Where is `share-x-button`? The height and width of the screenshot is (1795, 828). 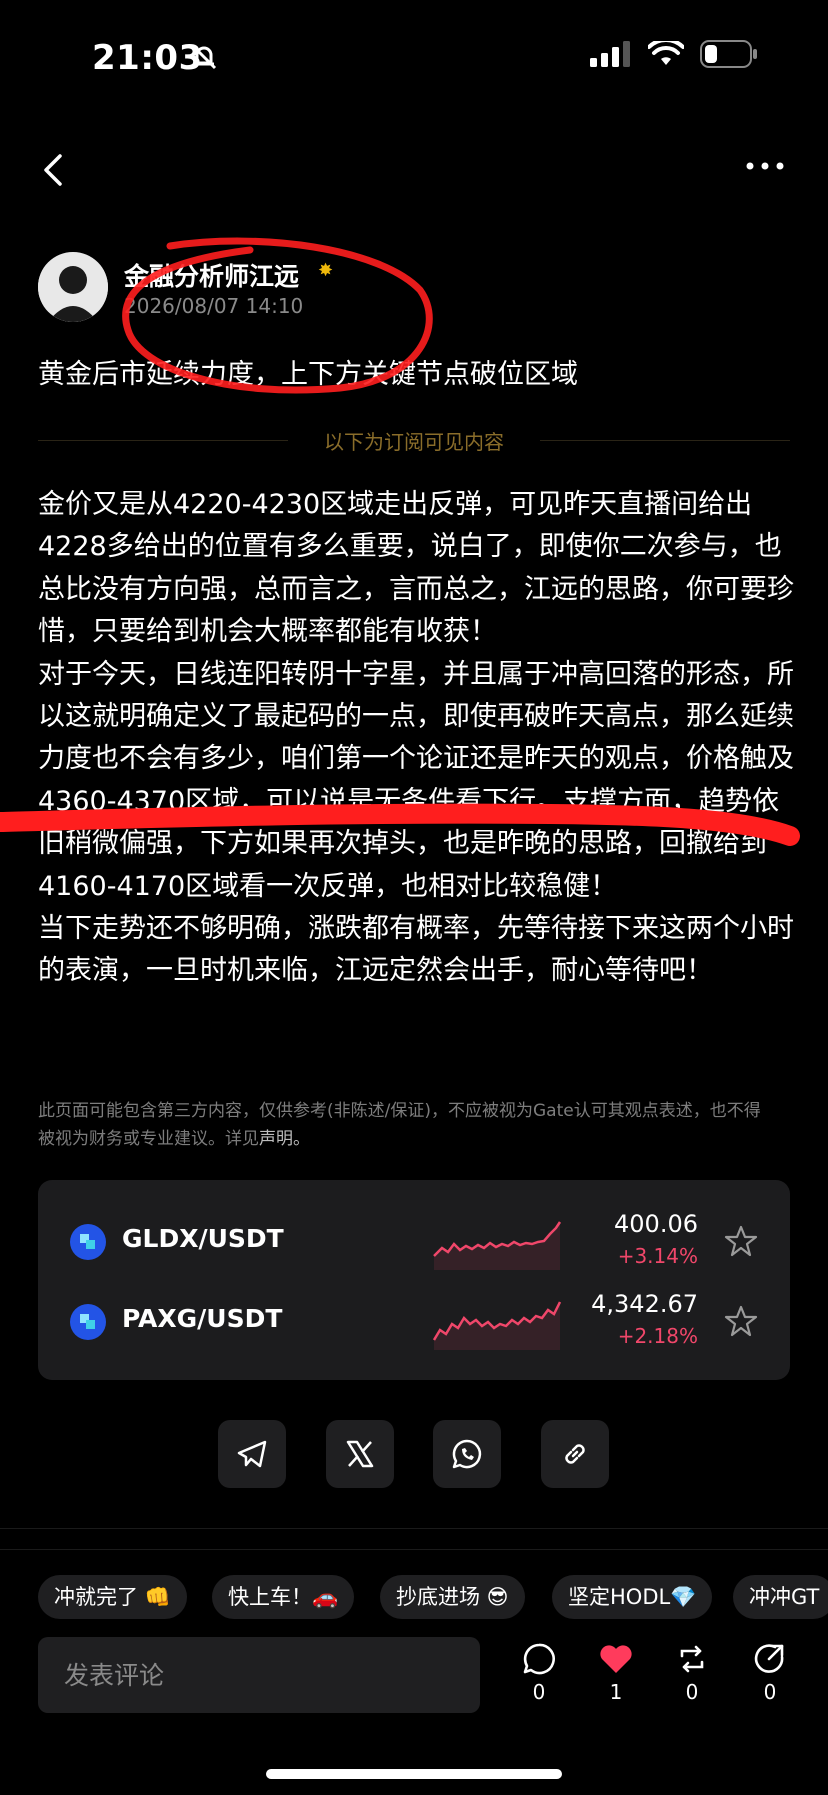 share-x-button is located at coordinates (360, 1454).